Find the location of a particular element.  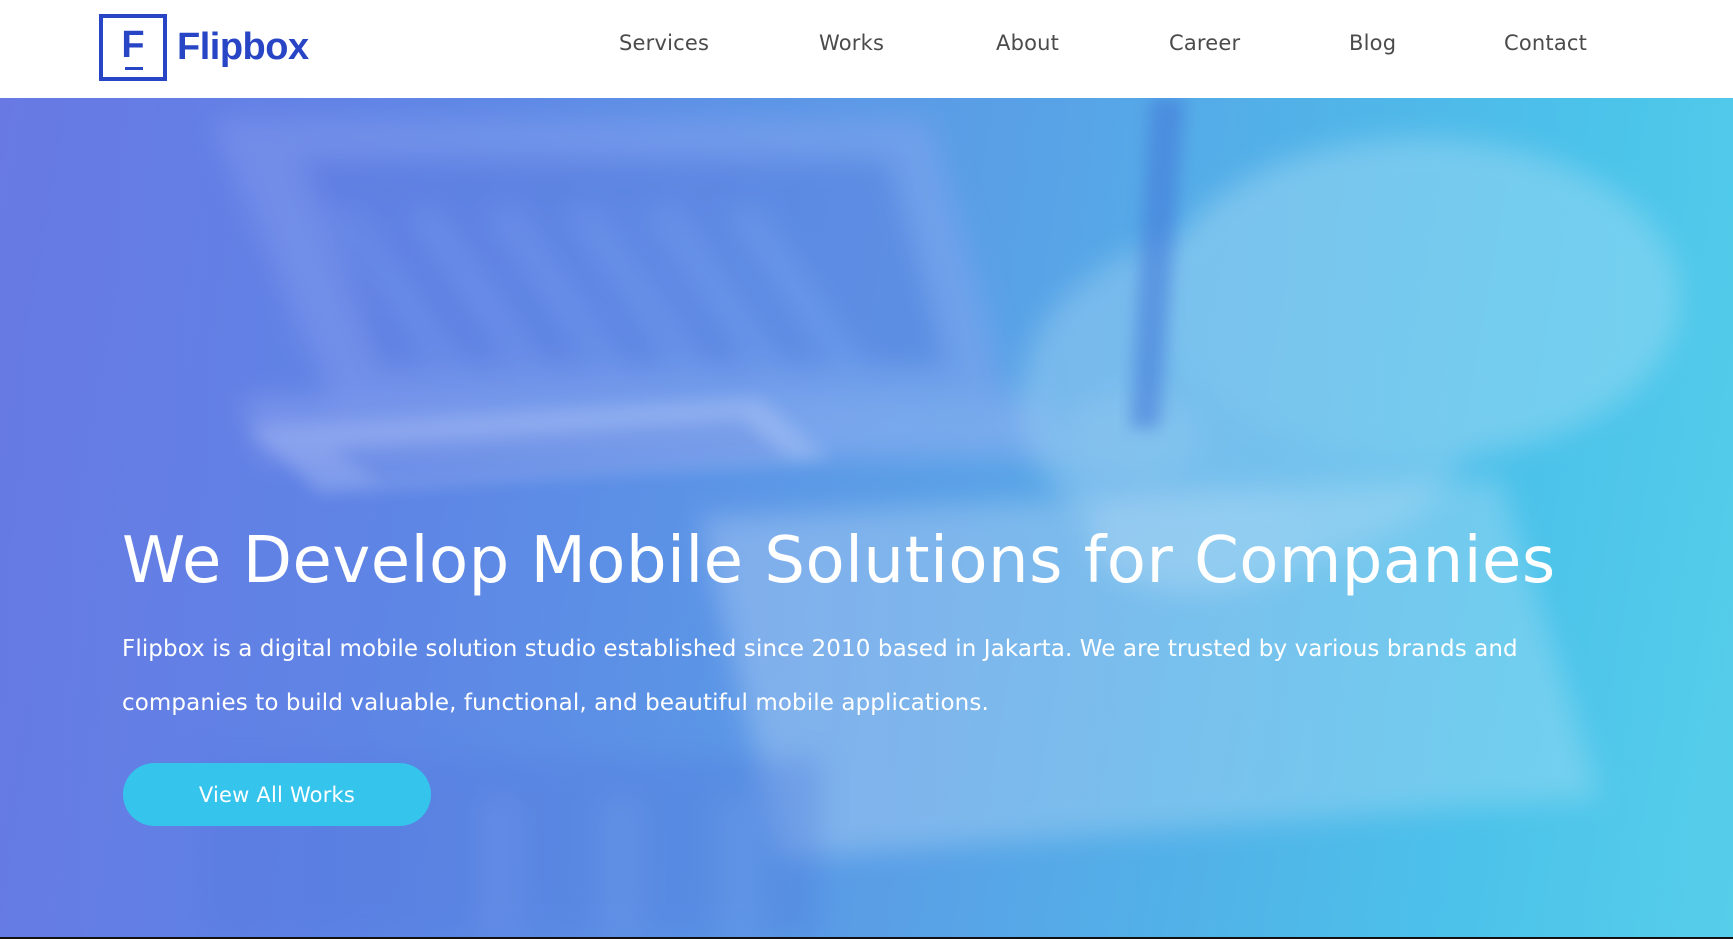

brand-name: Flipbox is located at coordinates (243, 46).